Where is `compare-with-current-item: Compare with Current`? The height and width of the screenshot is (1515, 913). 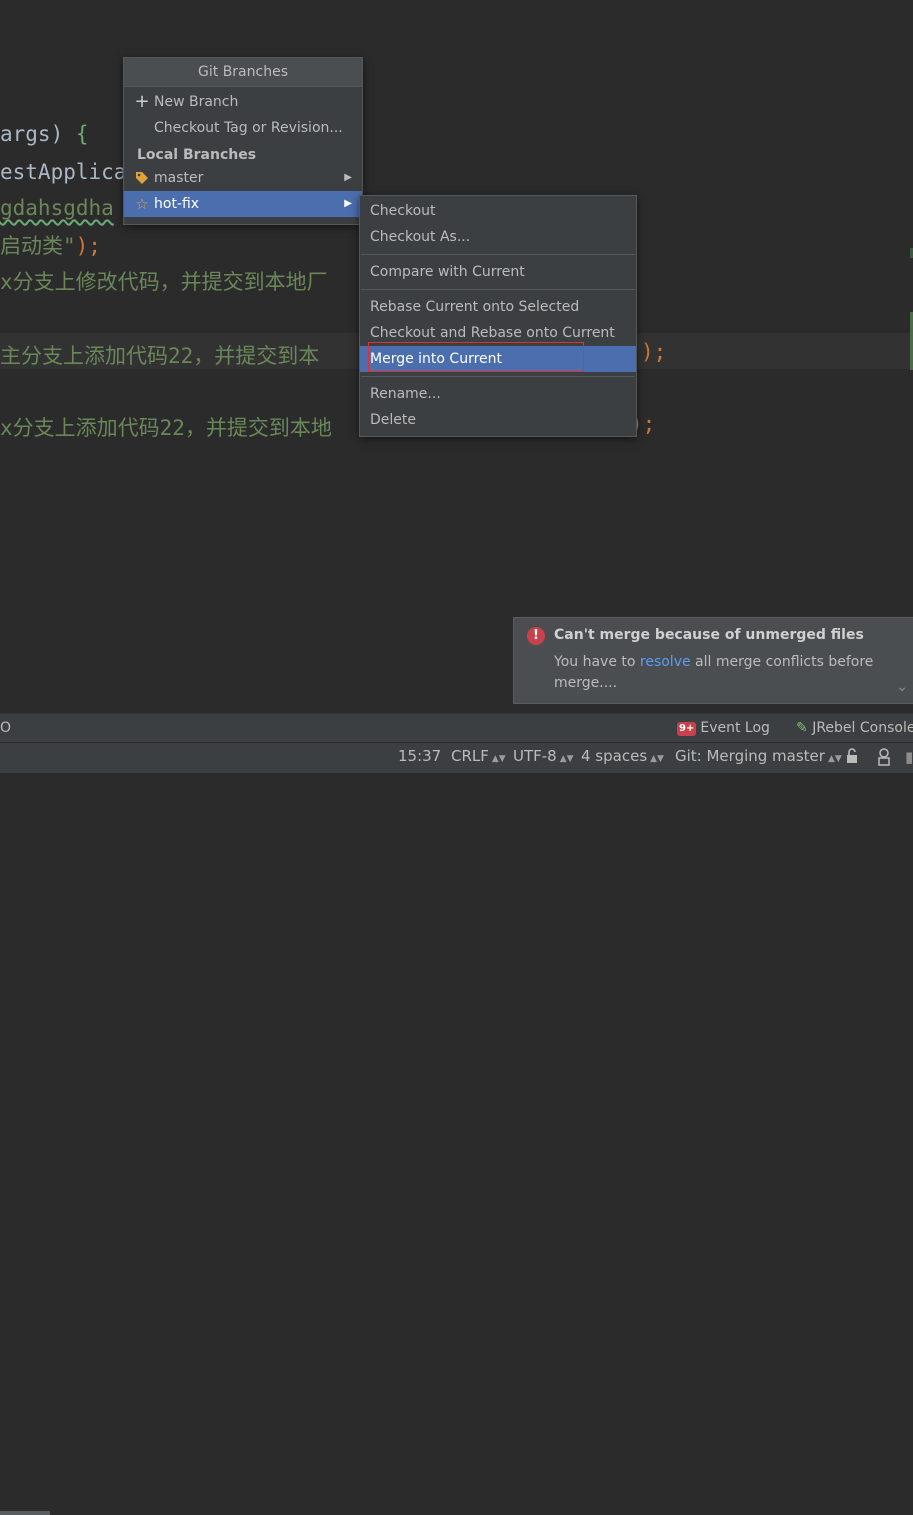
compare-with-current-item: Compare with Current is located at coordinates (498, 272).